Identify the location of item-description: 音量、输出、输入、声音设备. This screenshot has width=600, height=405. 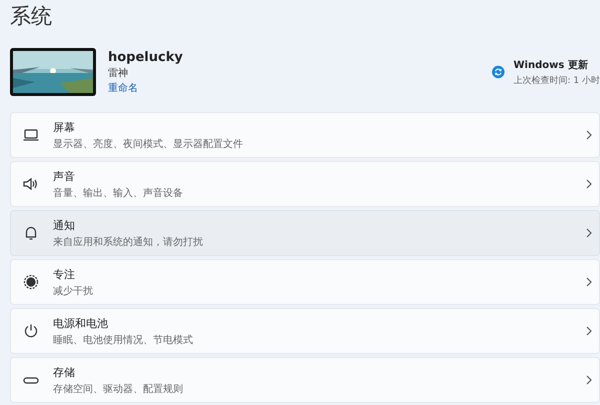
(118, 193).